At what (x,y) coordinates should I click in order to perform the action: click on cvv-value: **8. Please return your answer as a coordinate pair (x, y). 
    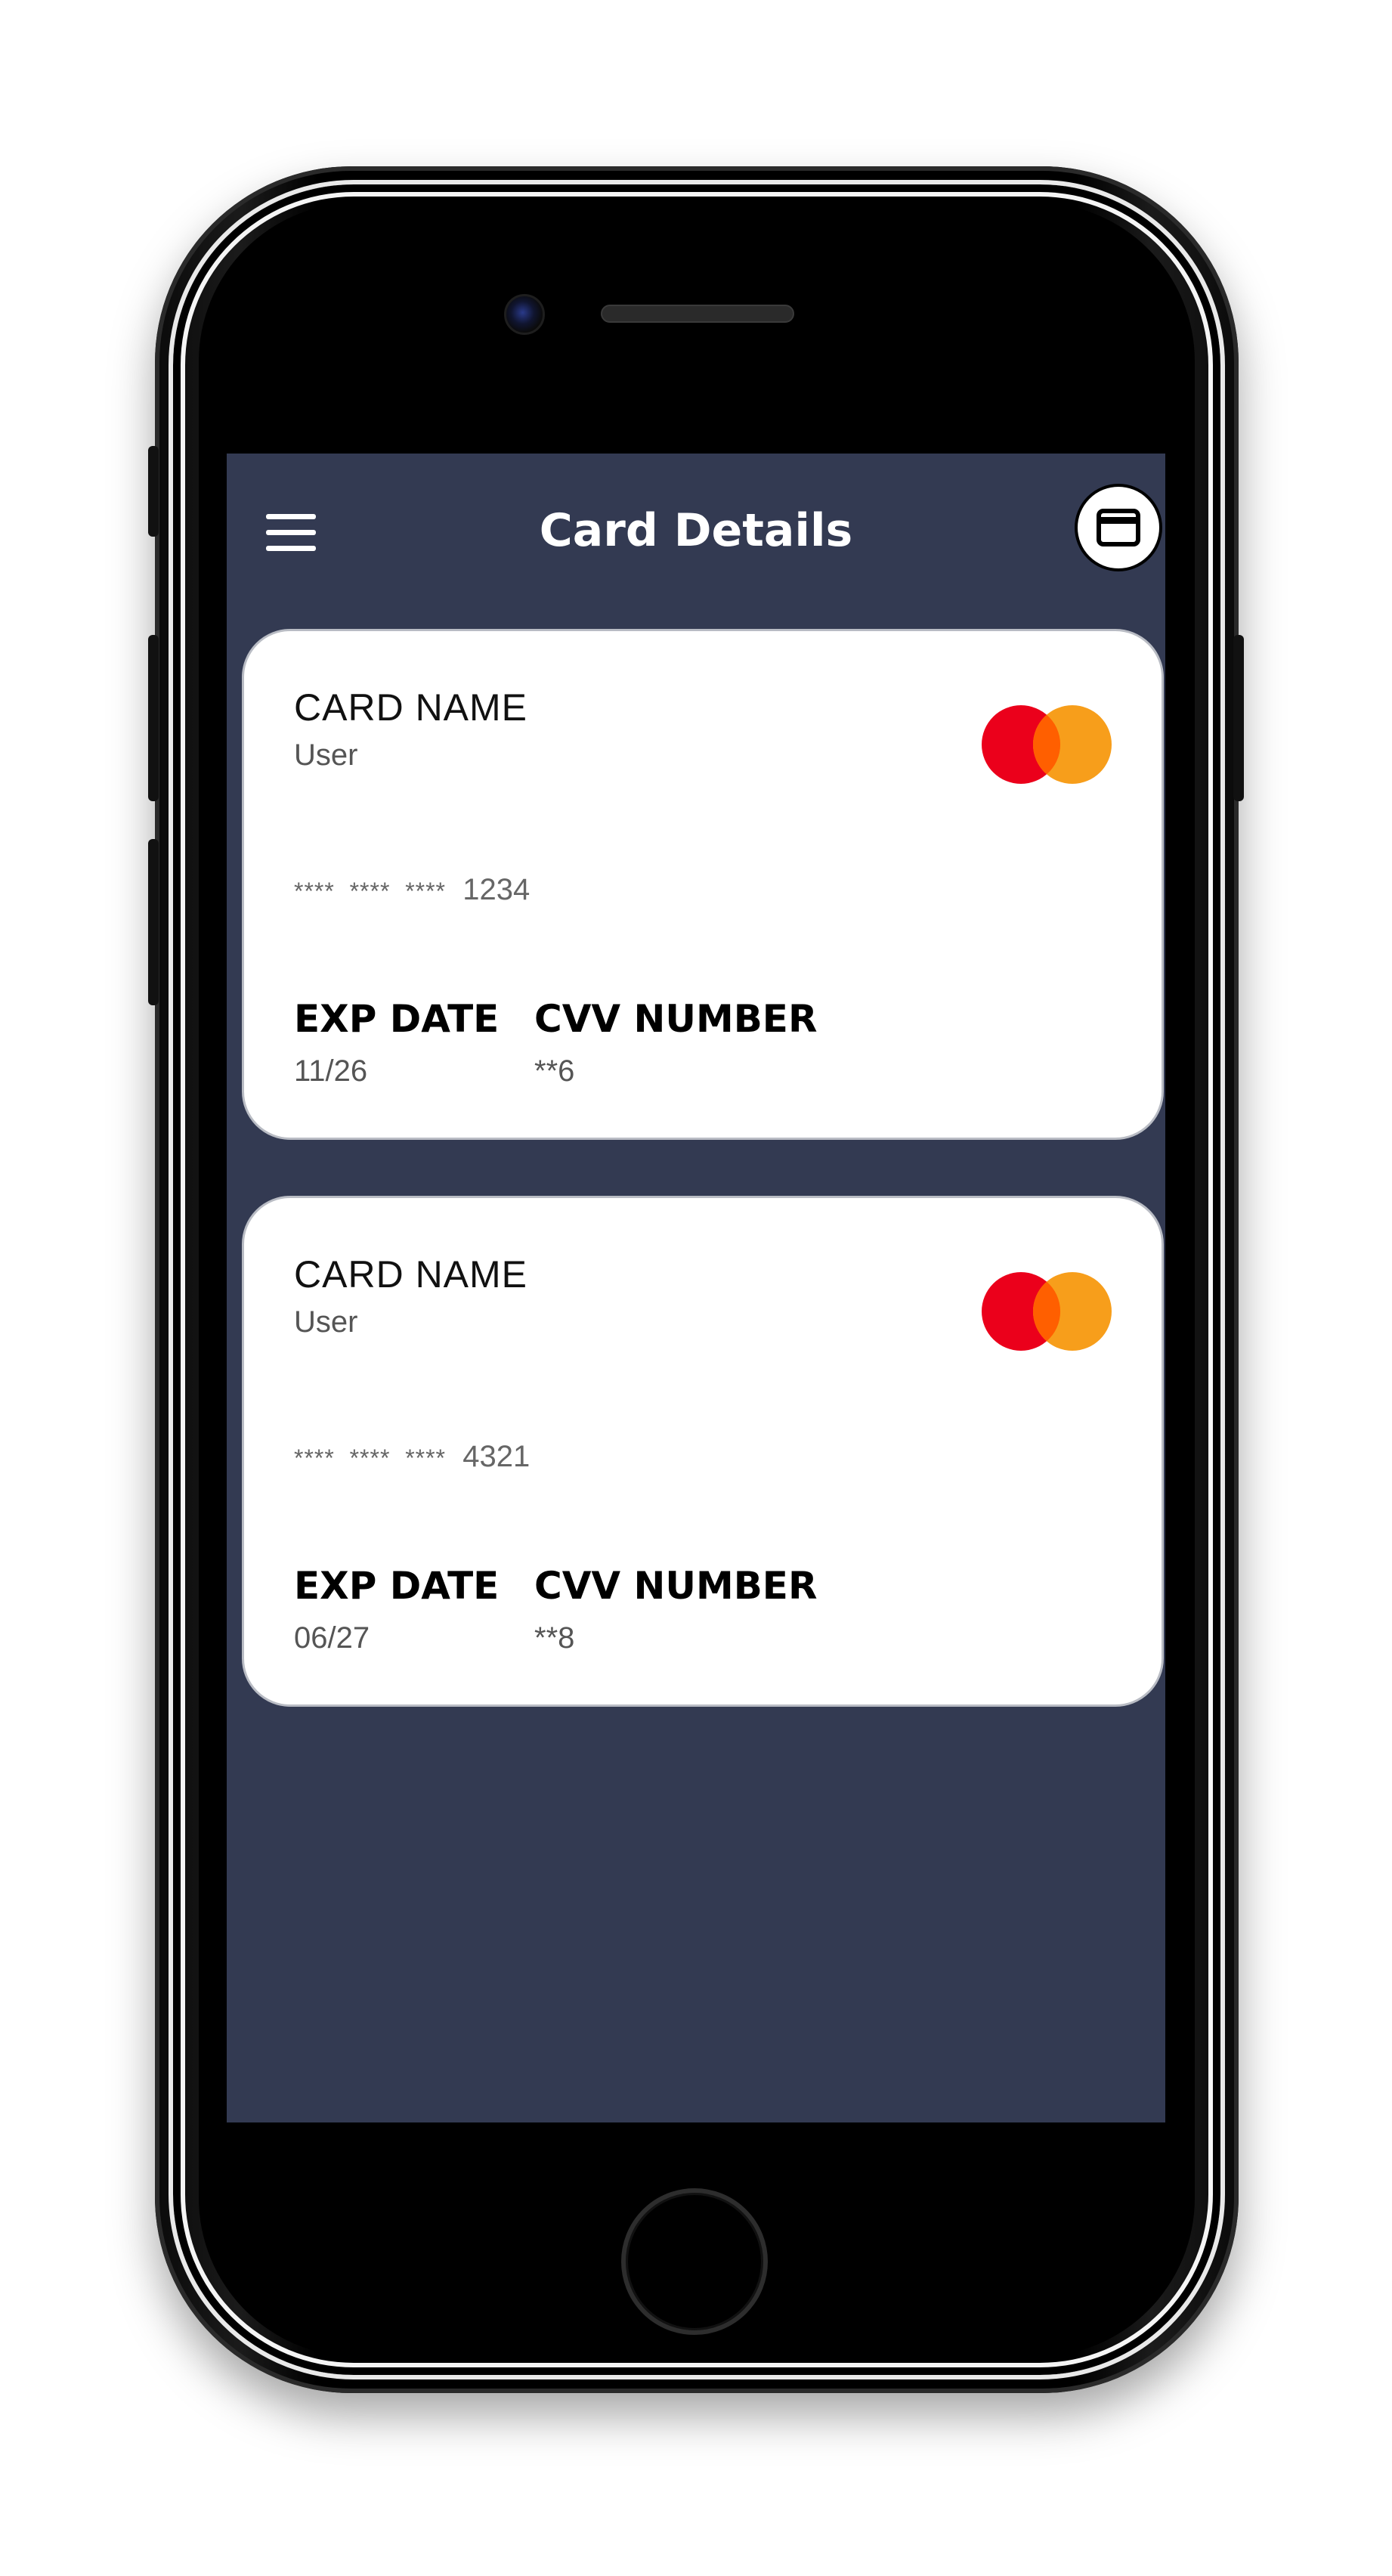
    Looking at the image, I should click on (554, 1638).